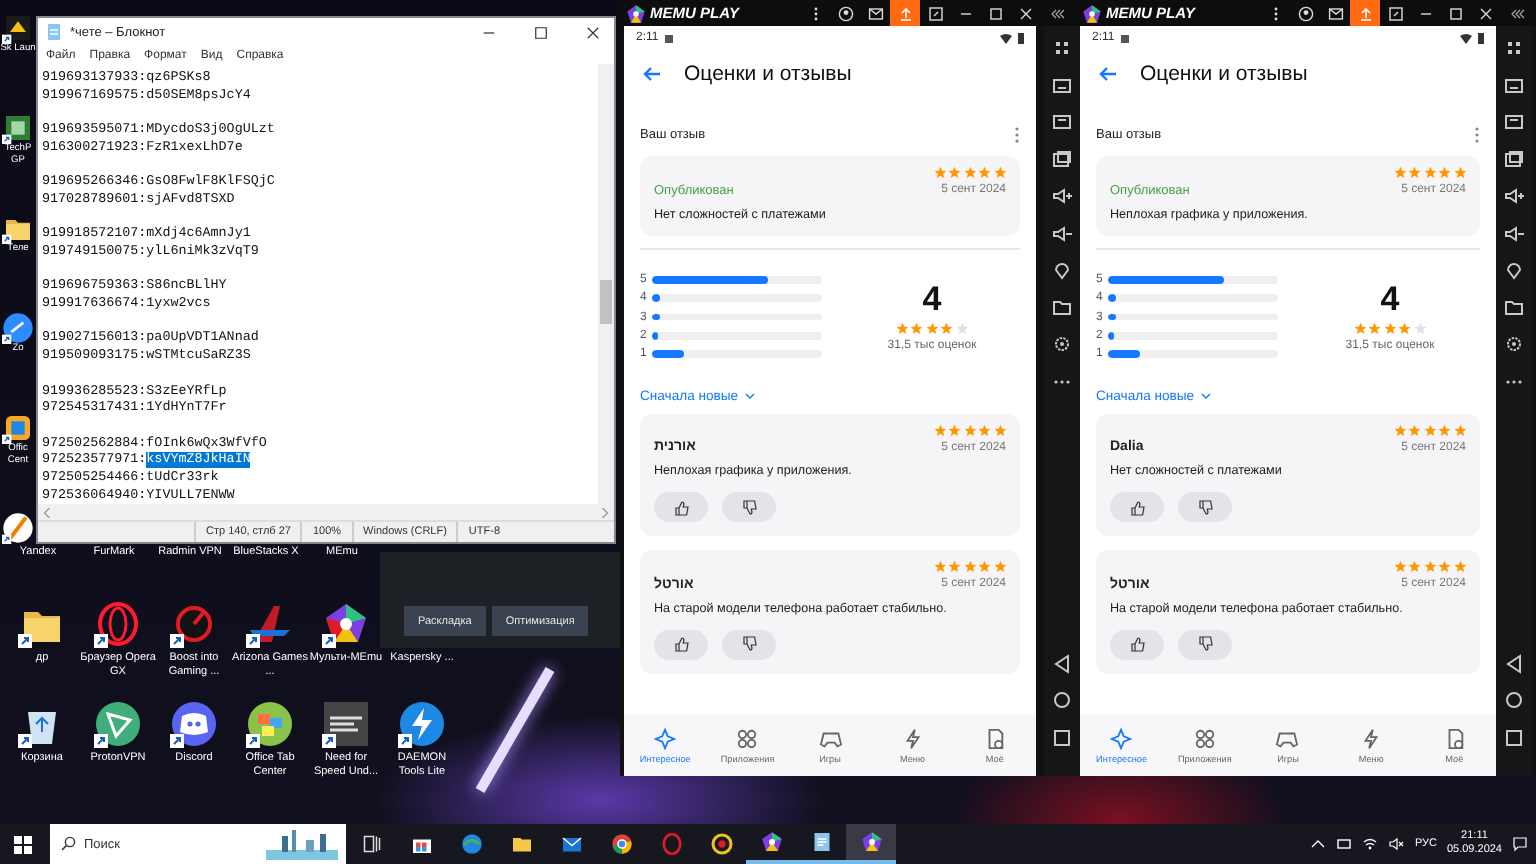 Image resolution: width=1536 pixels, height=864 pixels. I want to click on scrollbar, so click(606, 284).